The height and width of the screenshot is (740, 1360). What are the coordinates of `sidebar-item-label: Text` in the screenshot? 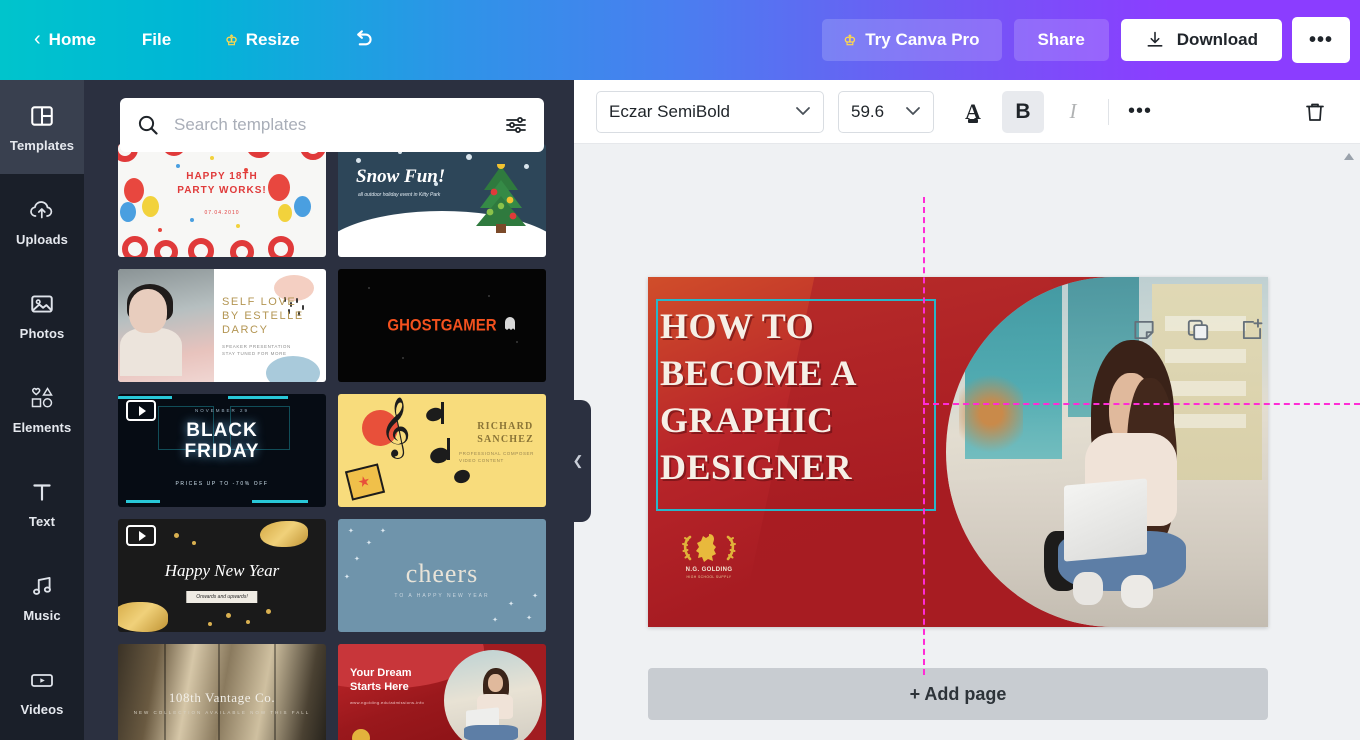 It's located at (42, 521).